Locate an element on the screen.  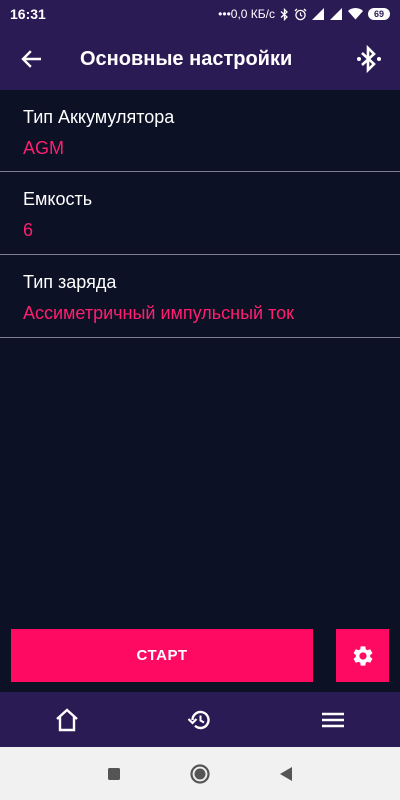
history-icon is located at coordinates (198, 719).